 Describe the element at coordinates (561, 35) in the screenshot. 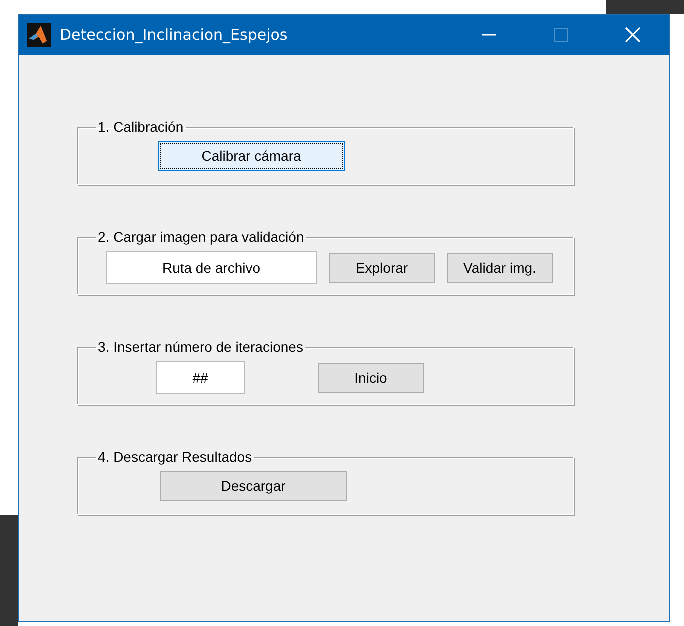

I see `maximize-icon` at that location.